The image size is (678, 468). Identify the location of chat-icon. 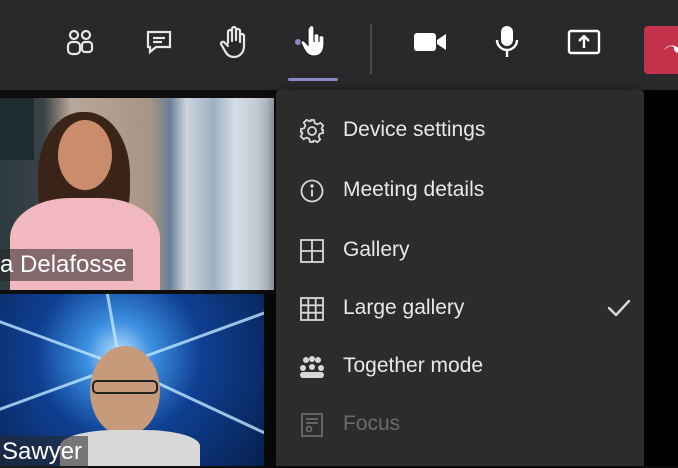
(159, 42).